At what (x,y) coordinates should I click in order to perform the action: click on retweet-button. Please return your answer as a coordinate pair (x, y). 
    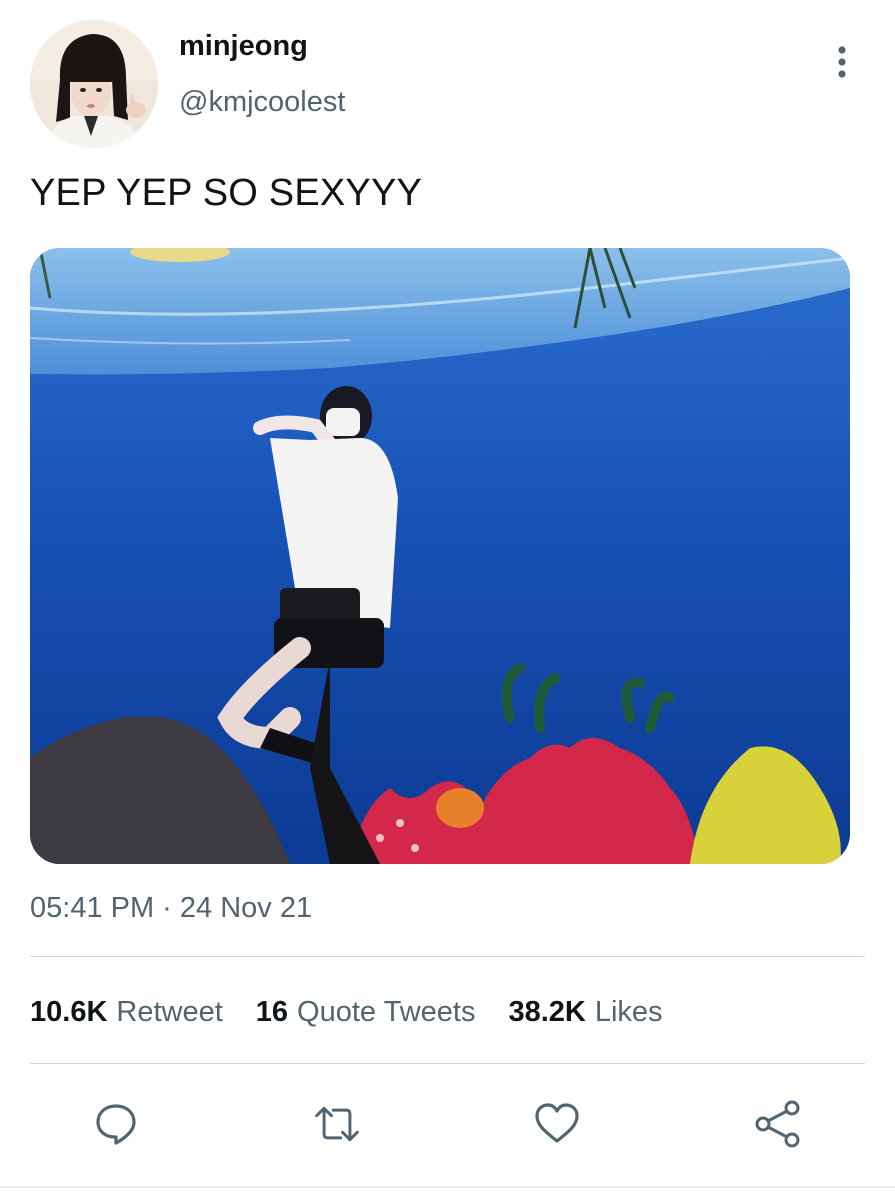
    Looking at the image, I should click on (337, 1124).